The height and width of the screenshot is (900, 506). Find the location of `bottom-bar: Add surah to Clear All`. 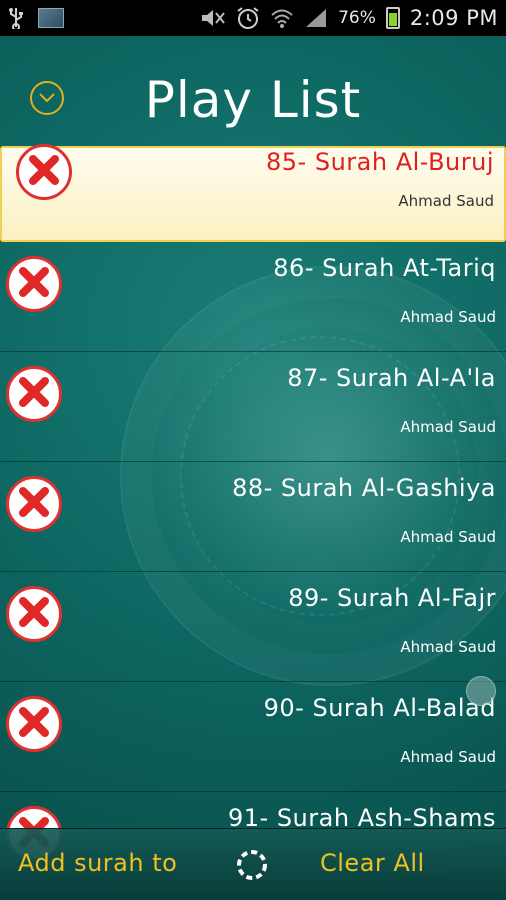

bottom-bar: Add surah to Clear All is located at coordinates (253, 864).